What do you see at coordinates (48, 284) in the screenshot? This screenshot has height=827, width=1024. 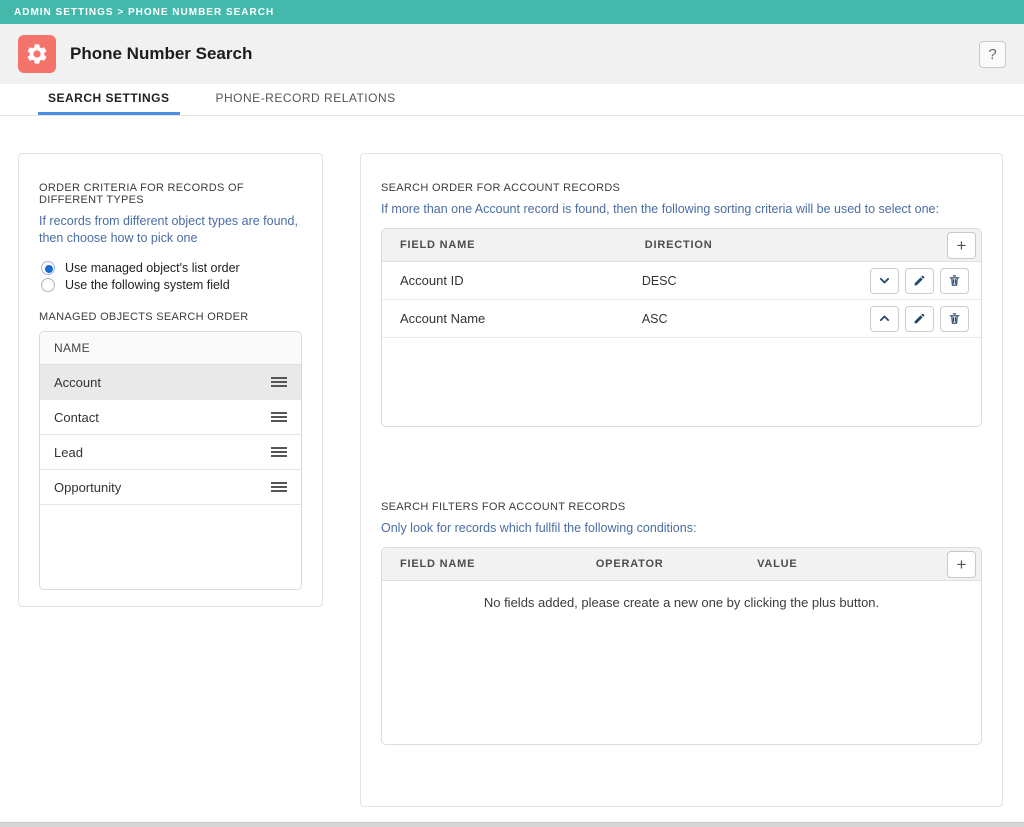 I see `radio-unselected-icon` at bounding box center [48, 284].